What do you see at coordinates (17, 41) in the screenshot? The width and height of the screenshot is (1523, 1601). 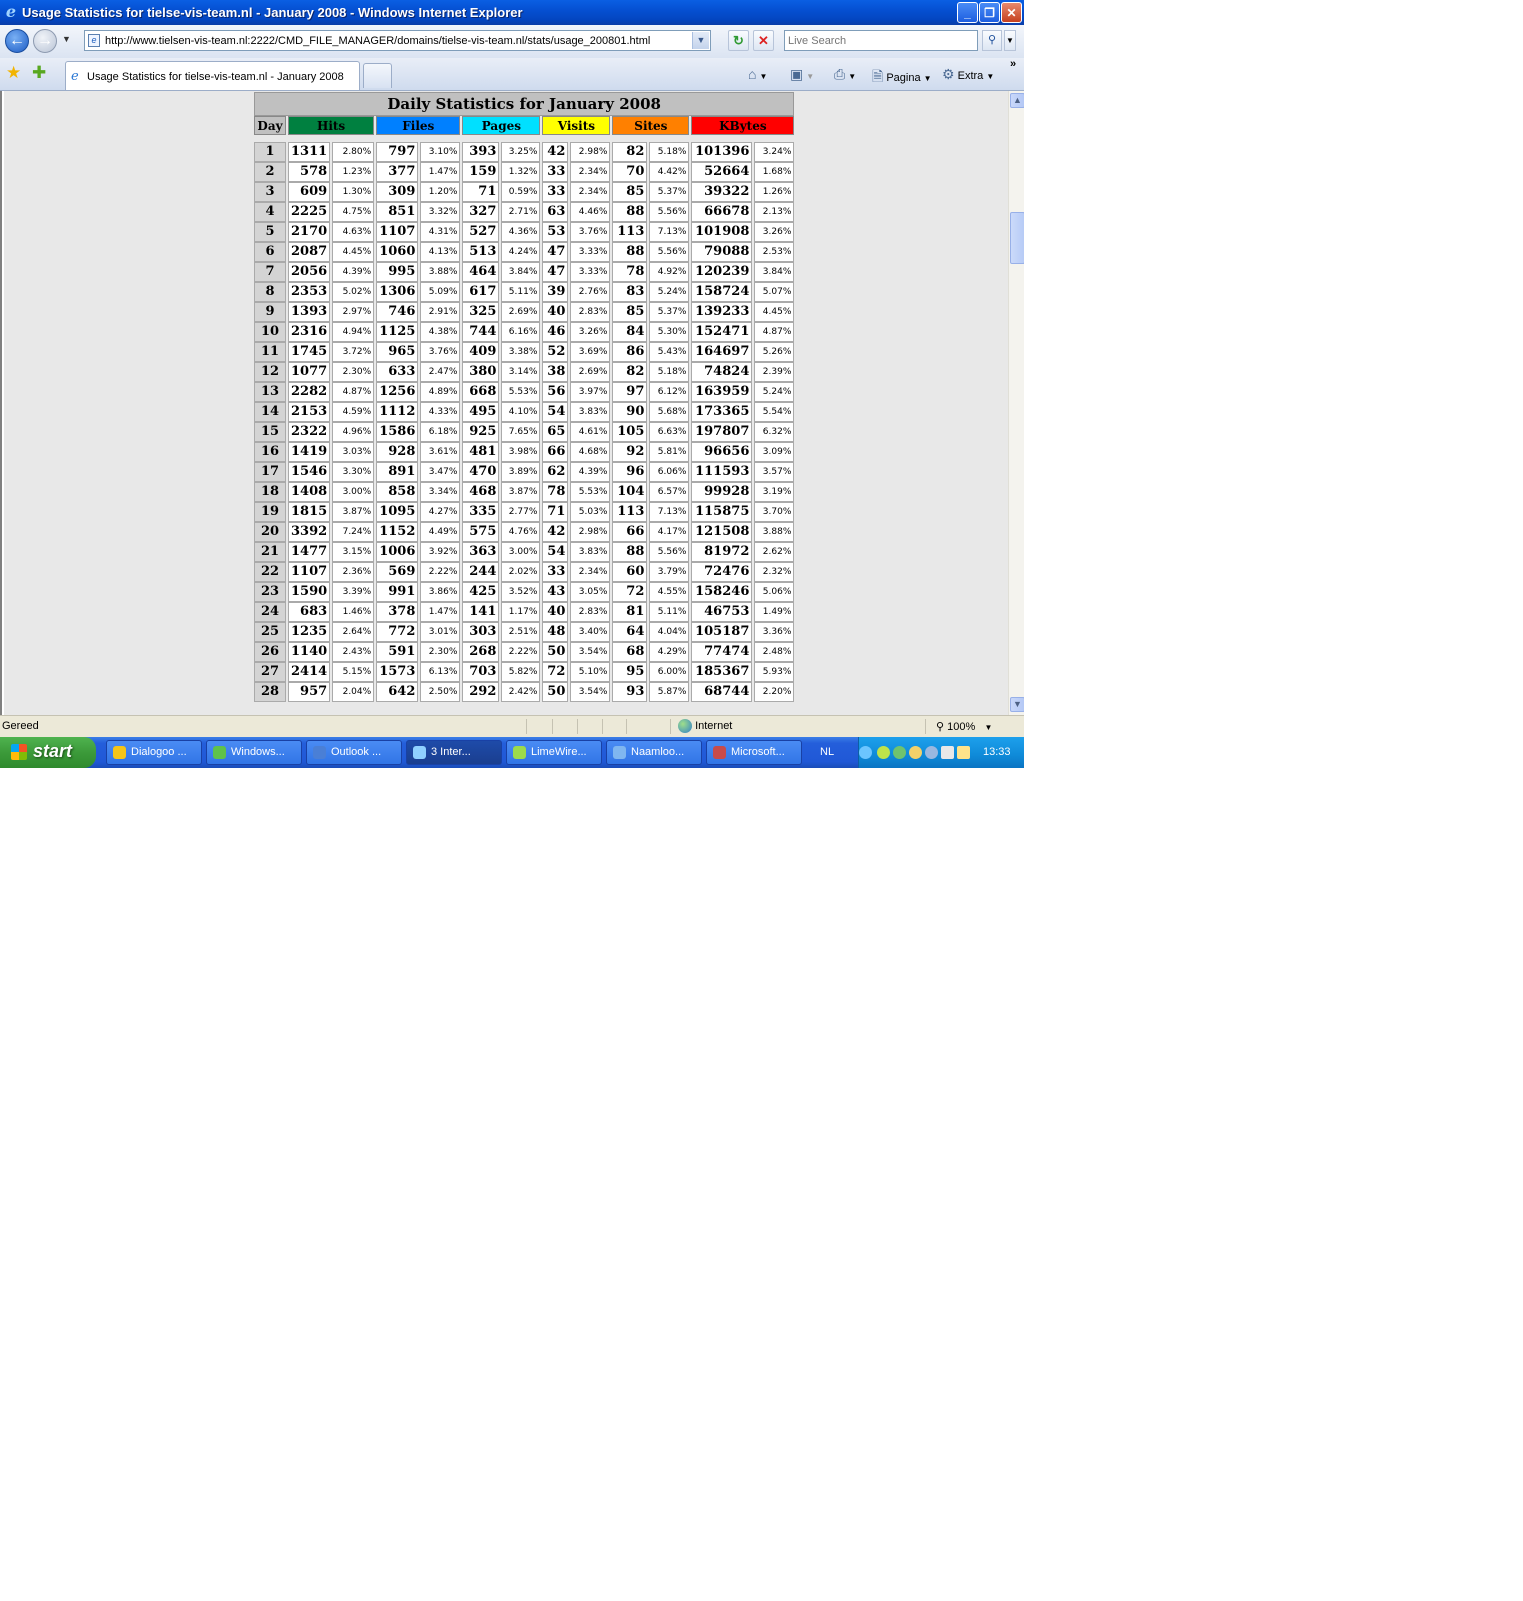 I see `back-button: ←` at bounding box center [17, 41].